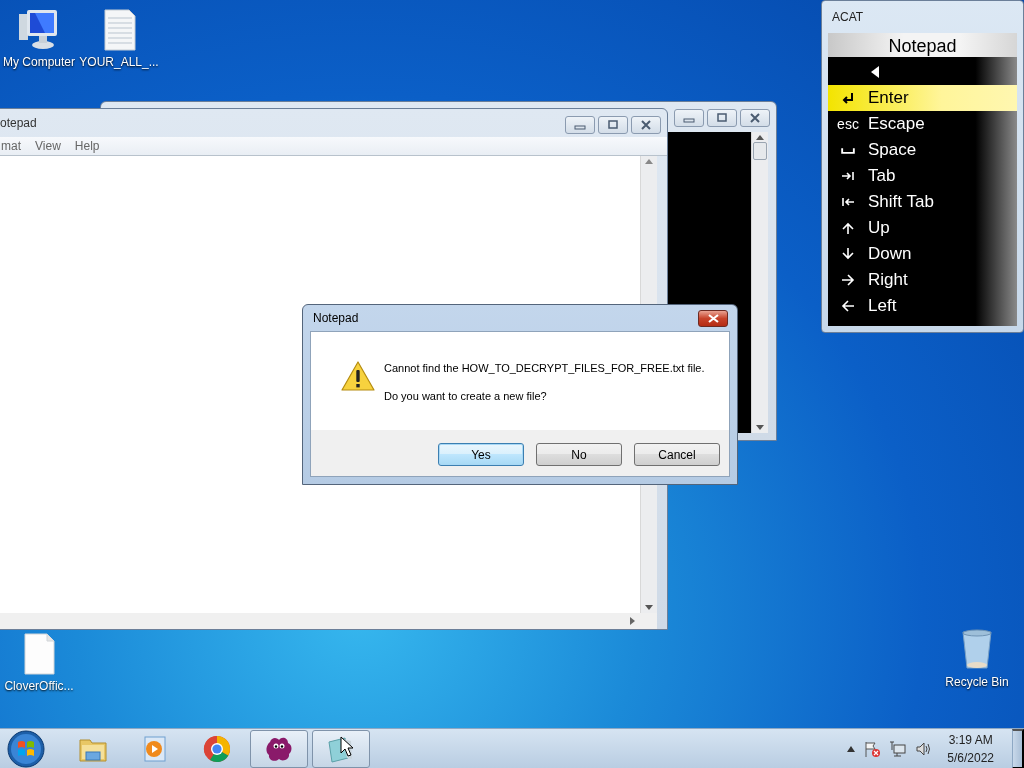  What do you see at coordinates (217, 748) in the screenshot?
I see `browser-icon` at bounding box center [217, 748].